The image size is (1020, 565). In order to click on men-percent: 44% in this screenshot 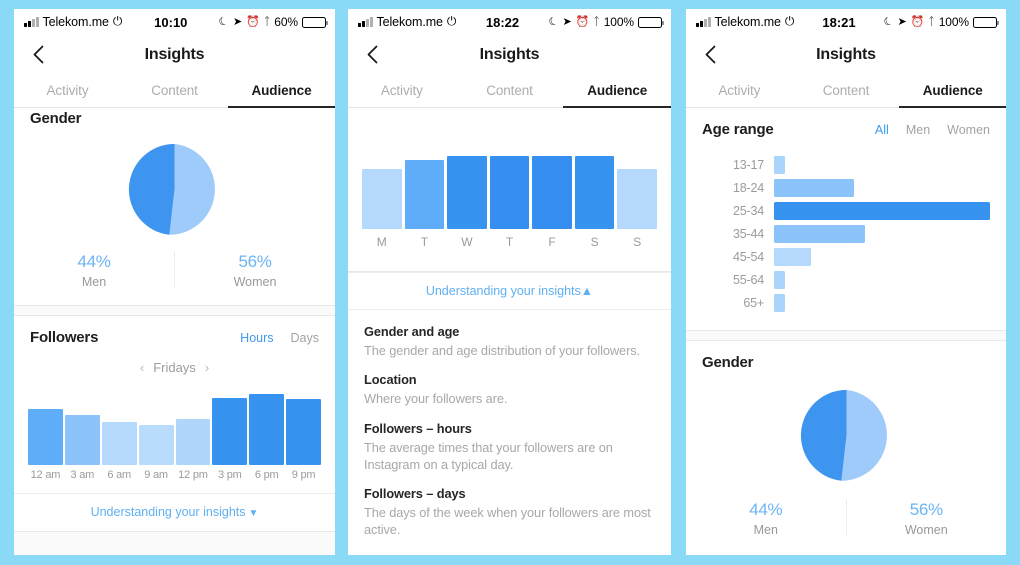, I will do `click(94, 261)`.